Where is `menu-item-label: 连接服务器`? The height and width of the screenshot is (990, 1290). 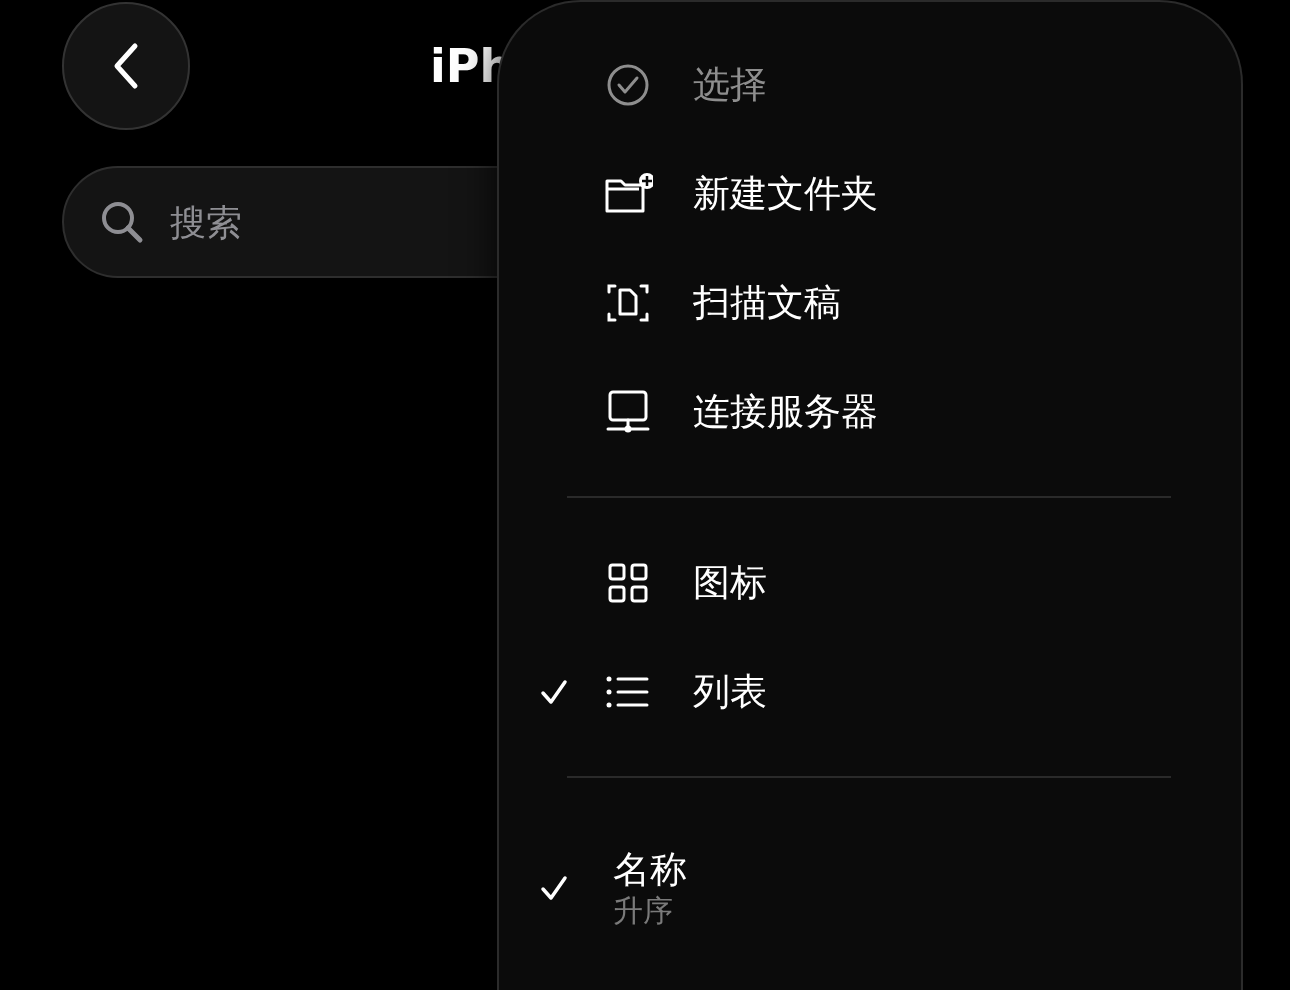
menu-item-label: 连接服务器 is located at coordinates (785, 411).